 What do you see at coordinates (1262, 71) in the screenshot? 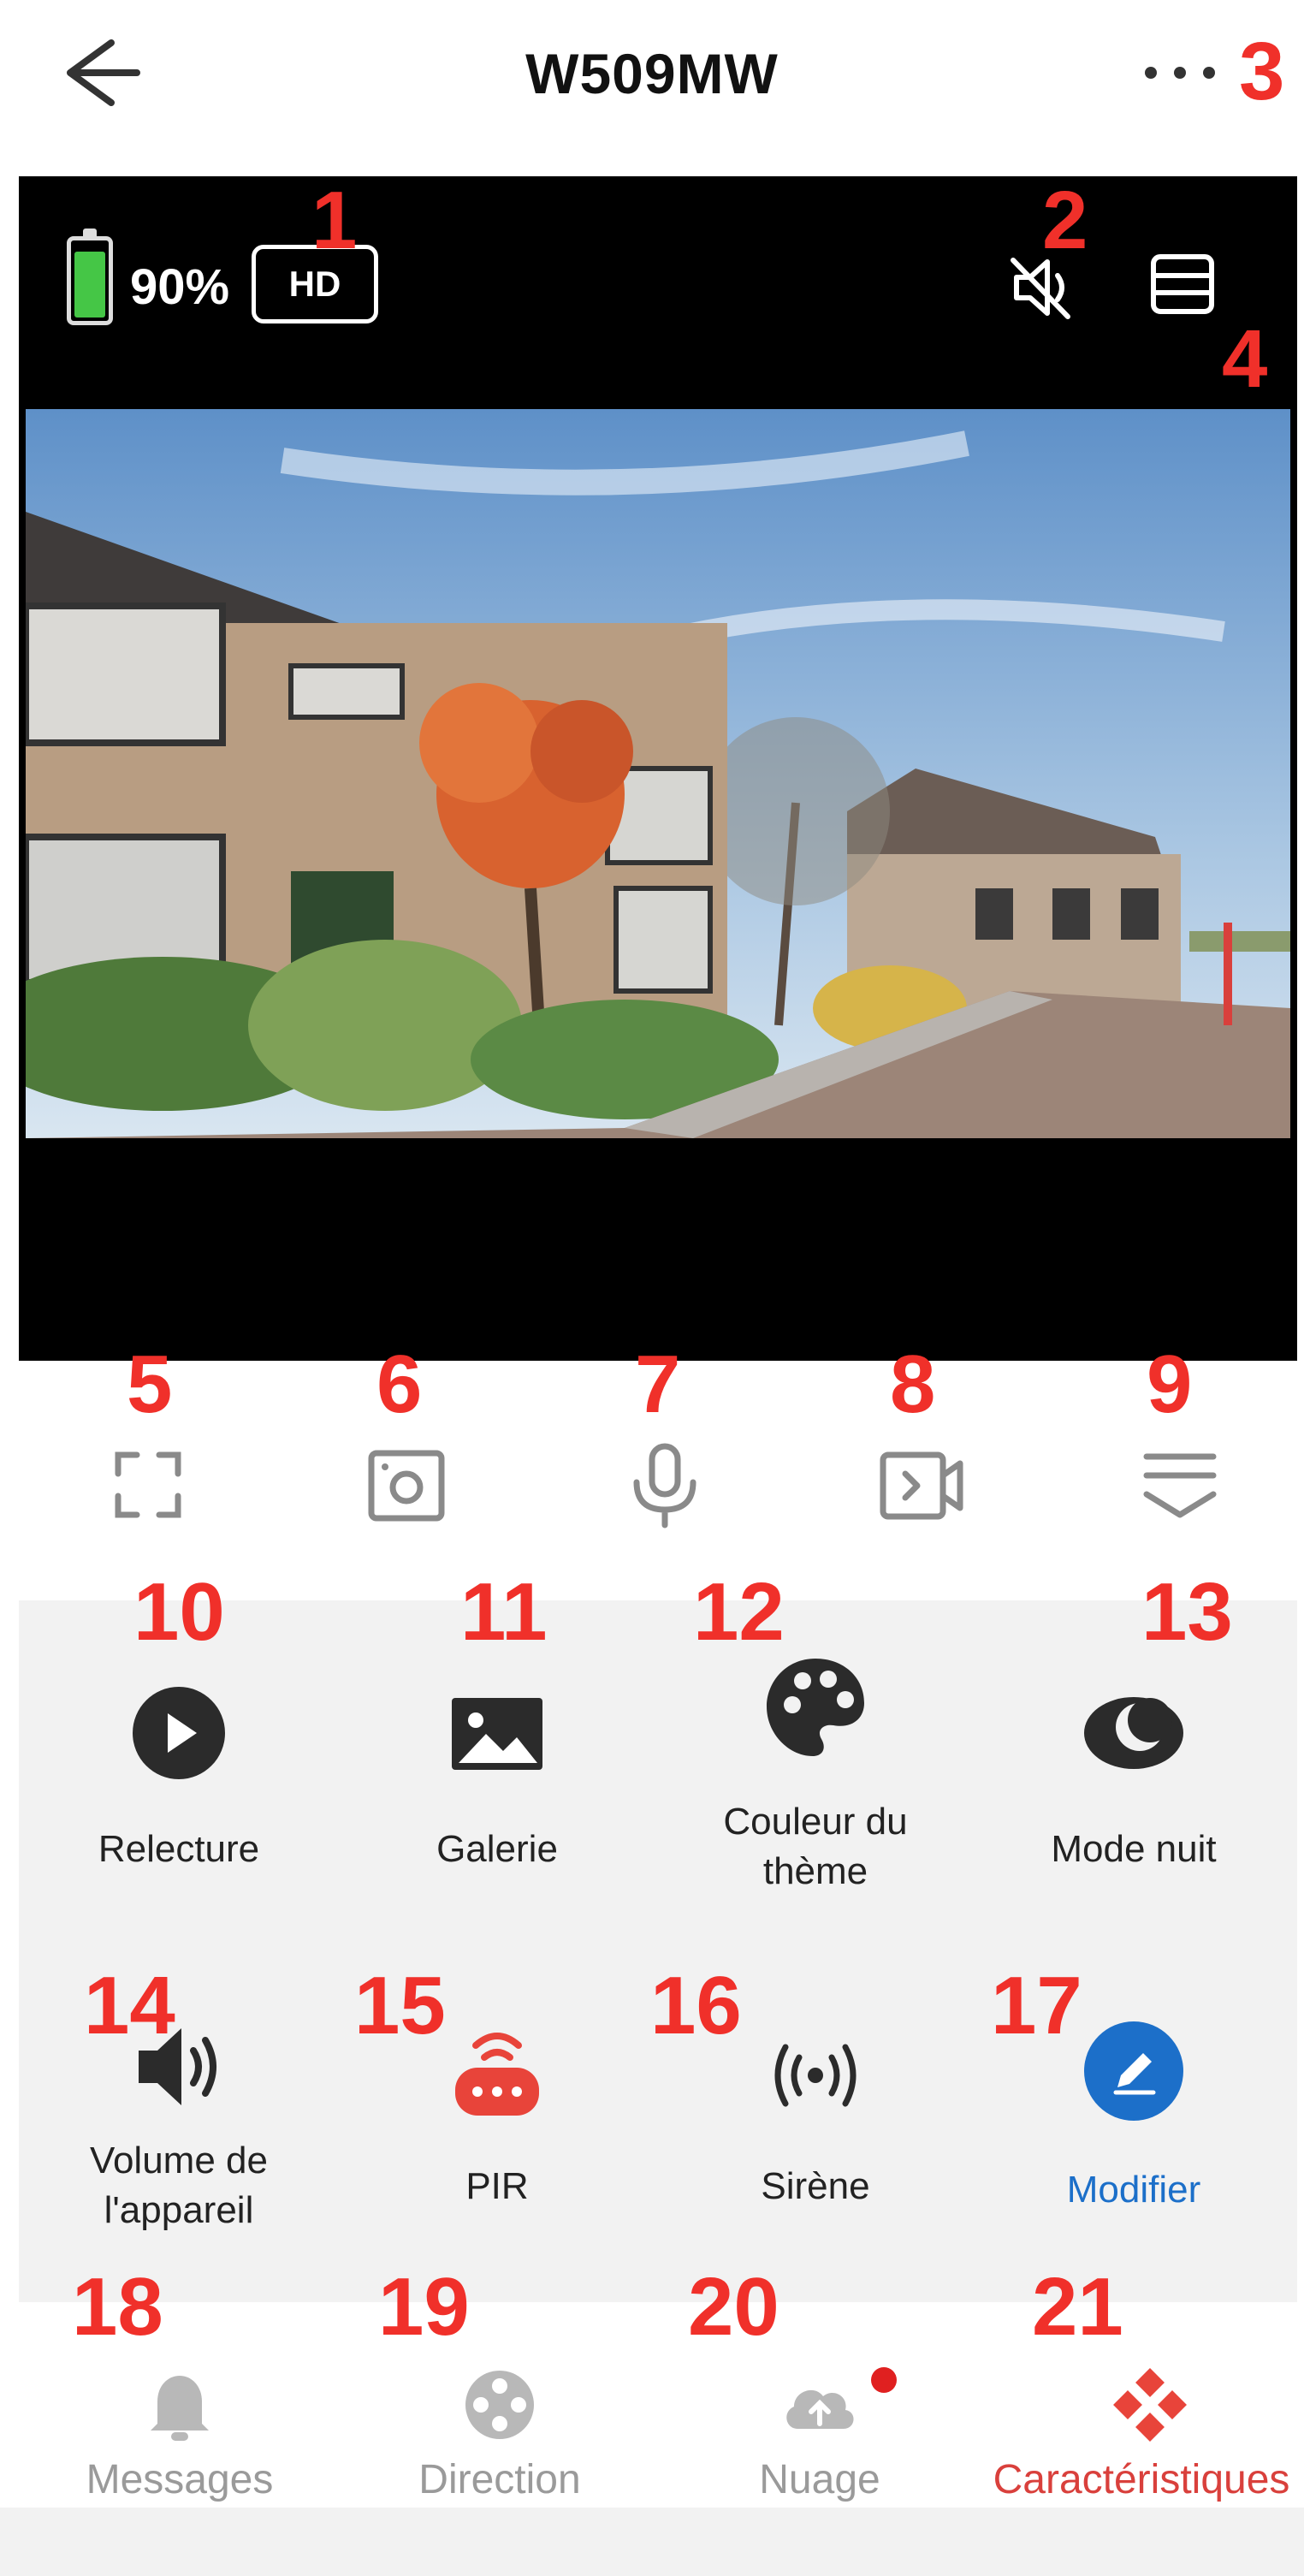
I see `annotation-3: 3` at bounding box center [1262, 71].